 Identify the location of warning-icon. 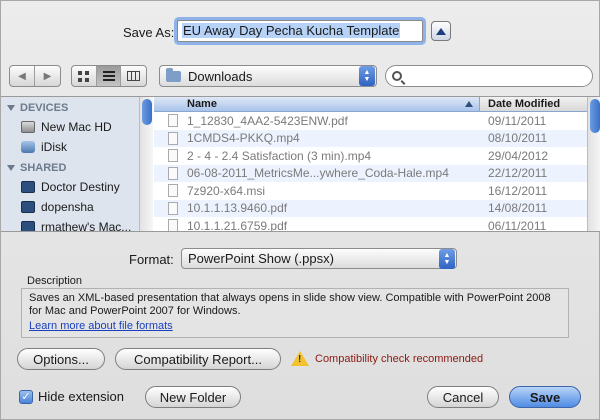
(300, 358).